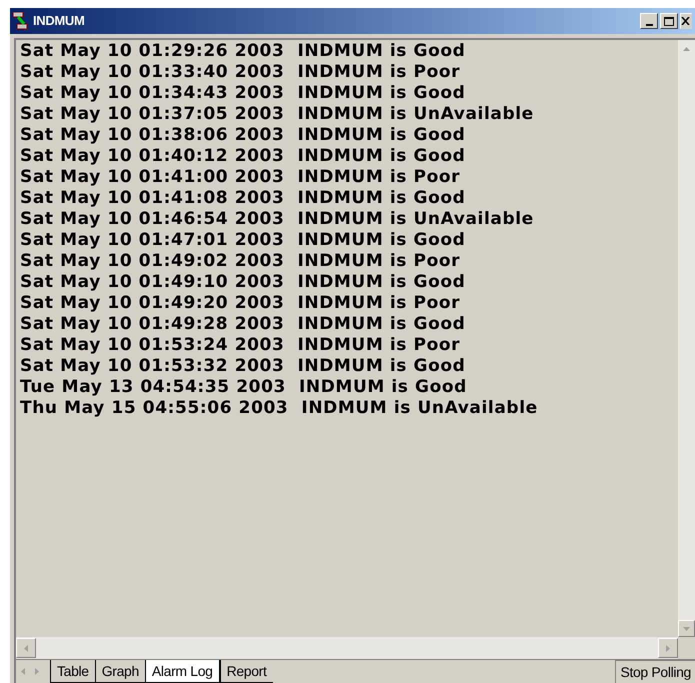  What do you see at coordinates (182, 671) in the screenshot?
I see `tab: Alarm Log` at bounding box center [182, 671].